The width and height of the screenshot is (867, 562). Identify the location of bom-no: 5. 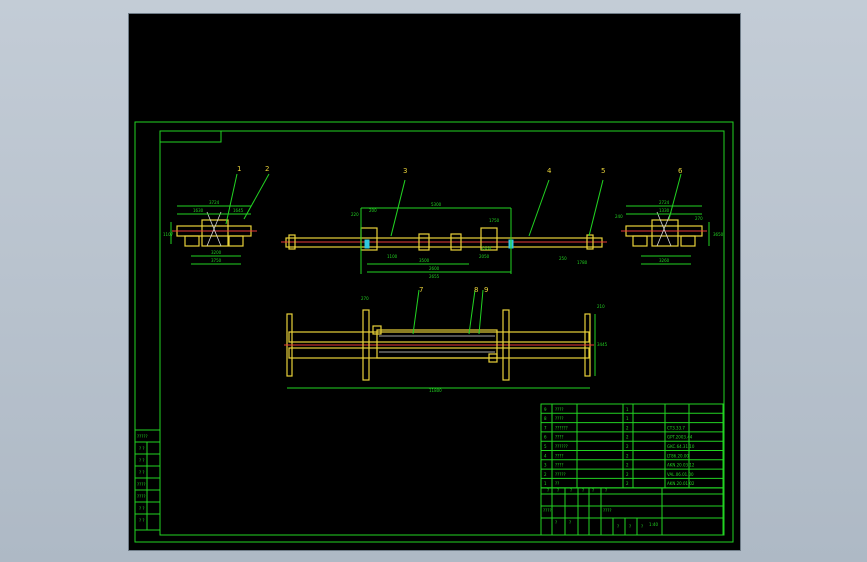
(545, 446).